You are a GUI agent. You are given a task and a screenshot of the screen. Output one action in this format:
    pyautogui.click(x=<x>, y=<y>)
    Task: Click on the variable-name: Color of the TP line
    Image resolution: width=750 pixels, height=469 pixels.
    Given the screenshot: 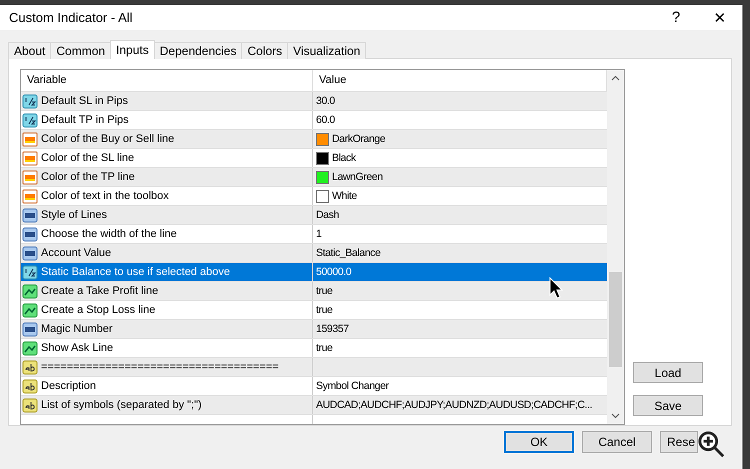 What is the action you would take?
    pyautogui.click(x=88, y=177)
    